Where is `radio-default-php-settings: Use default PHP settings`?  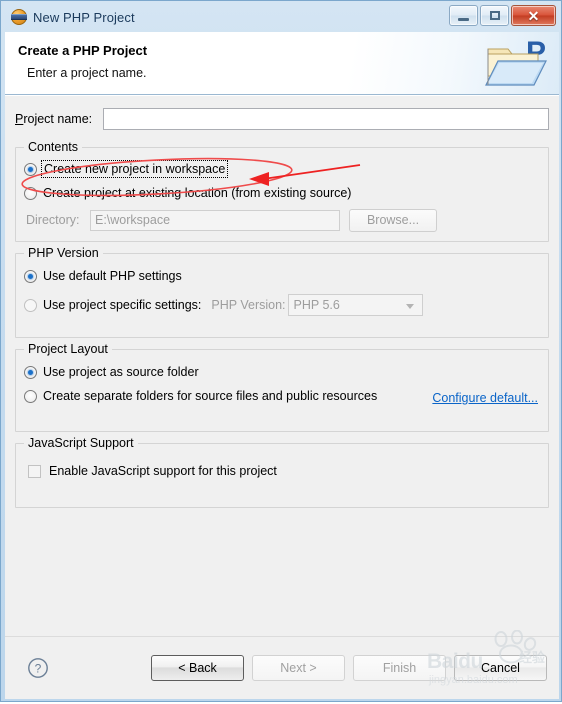 radio-default-php-settings: Use default PHP settings is located at coordinates (103, 276).